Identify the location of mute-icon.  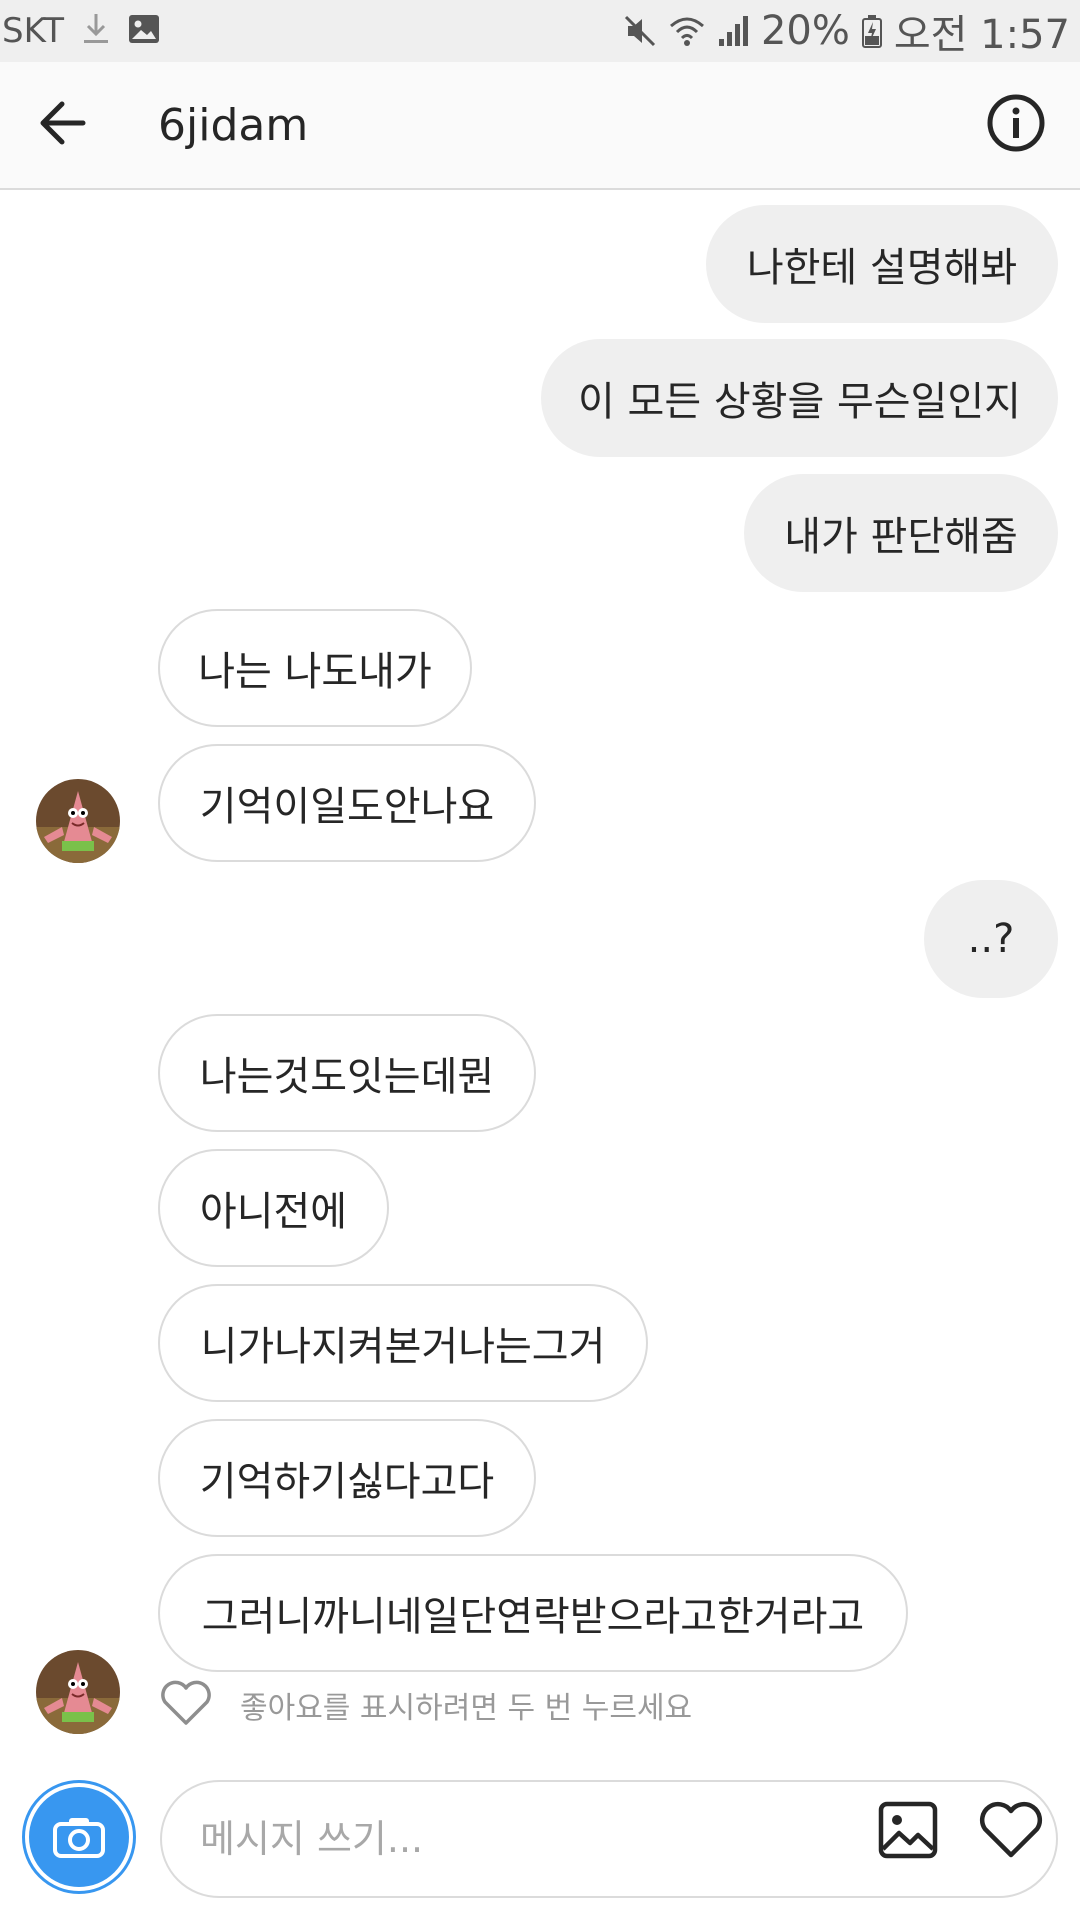
(640, 31).